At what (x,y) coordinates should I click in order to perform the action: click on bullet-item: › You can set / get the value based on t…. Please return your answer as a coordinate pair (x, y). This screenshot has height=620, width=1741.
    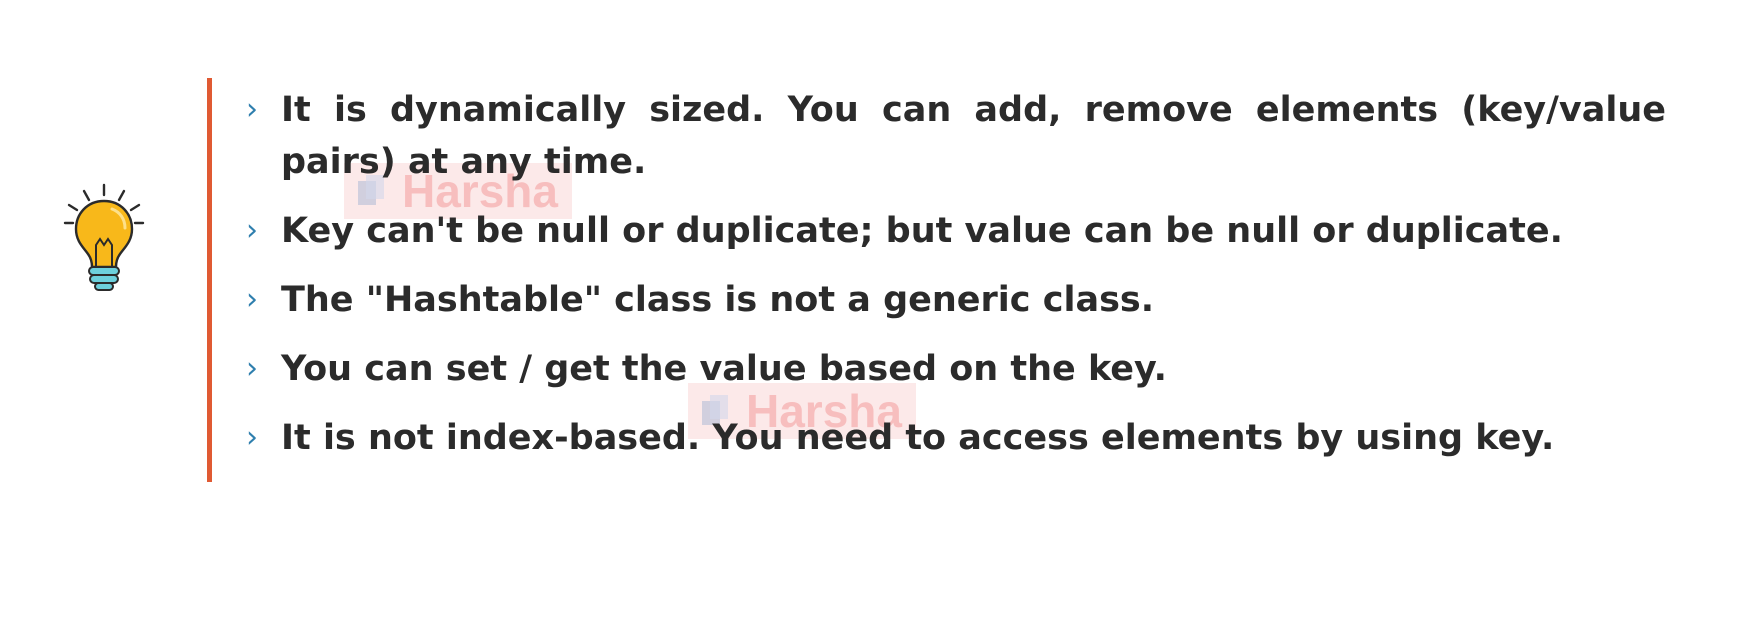
    Looking at the image, I should click on (956, 369).